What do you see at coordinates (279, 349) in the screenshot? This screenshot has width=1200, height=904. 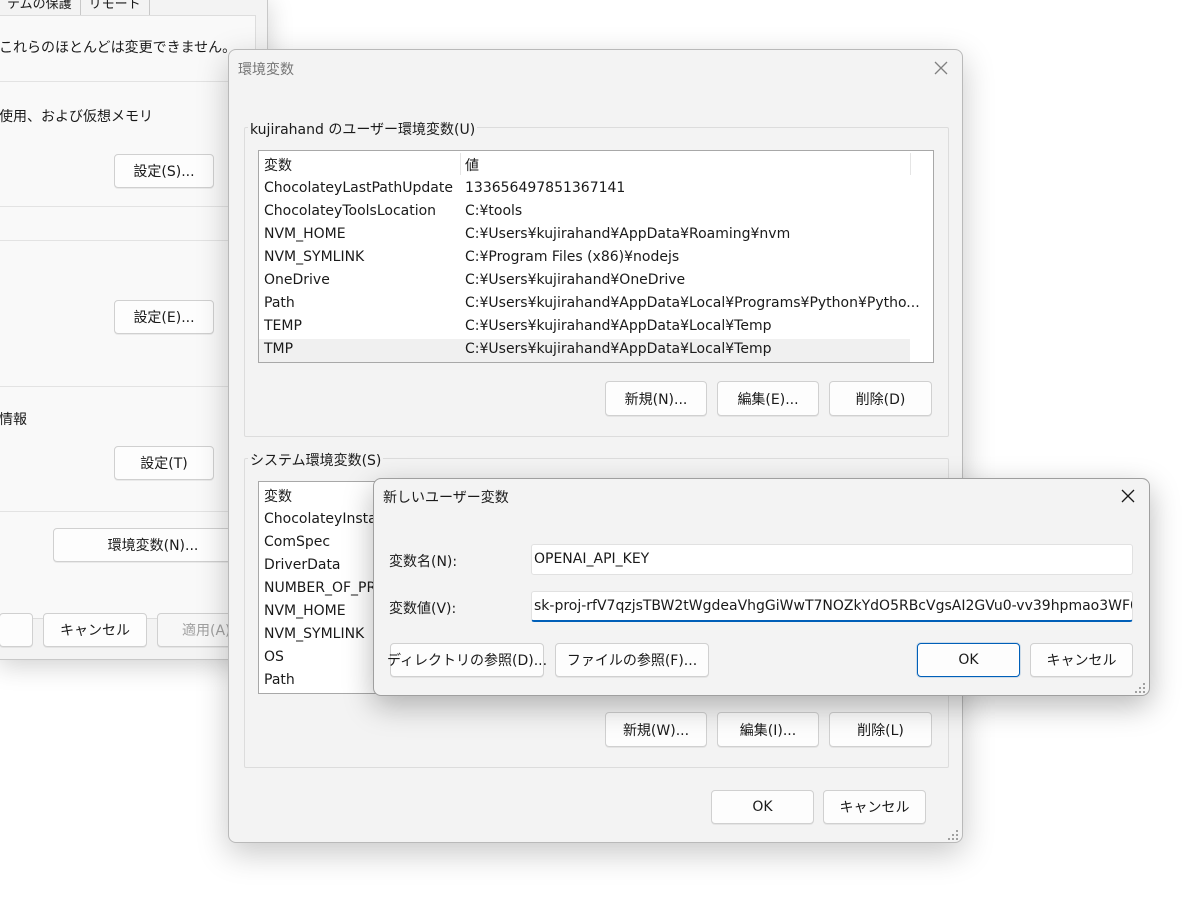 I see `variable-name-cell: TMP` at bounding box center [279, 349].